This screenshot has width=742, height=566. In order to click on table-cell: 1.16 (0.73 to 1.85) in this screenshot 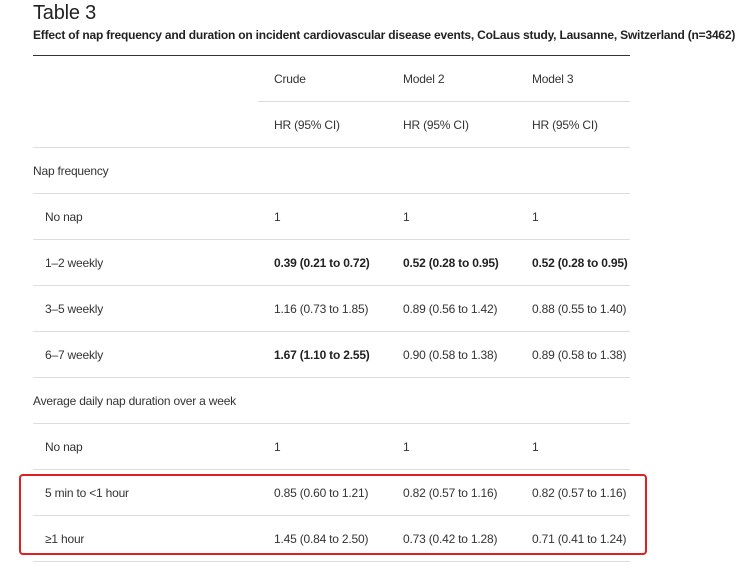, I will do `click(321, 309)`.